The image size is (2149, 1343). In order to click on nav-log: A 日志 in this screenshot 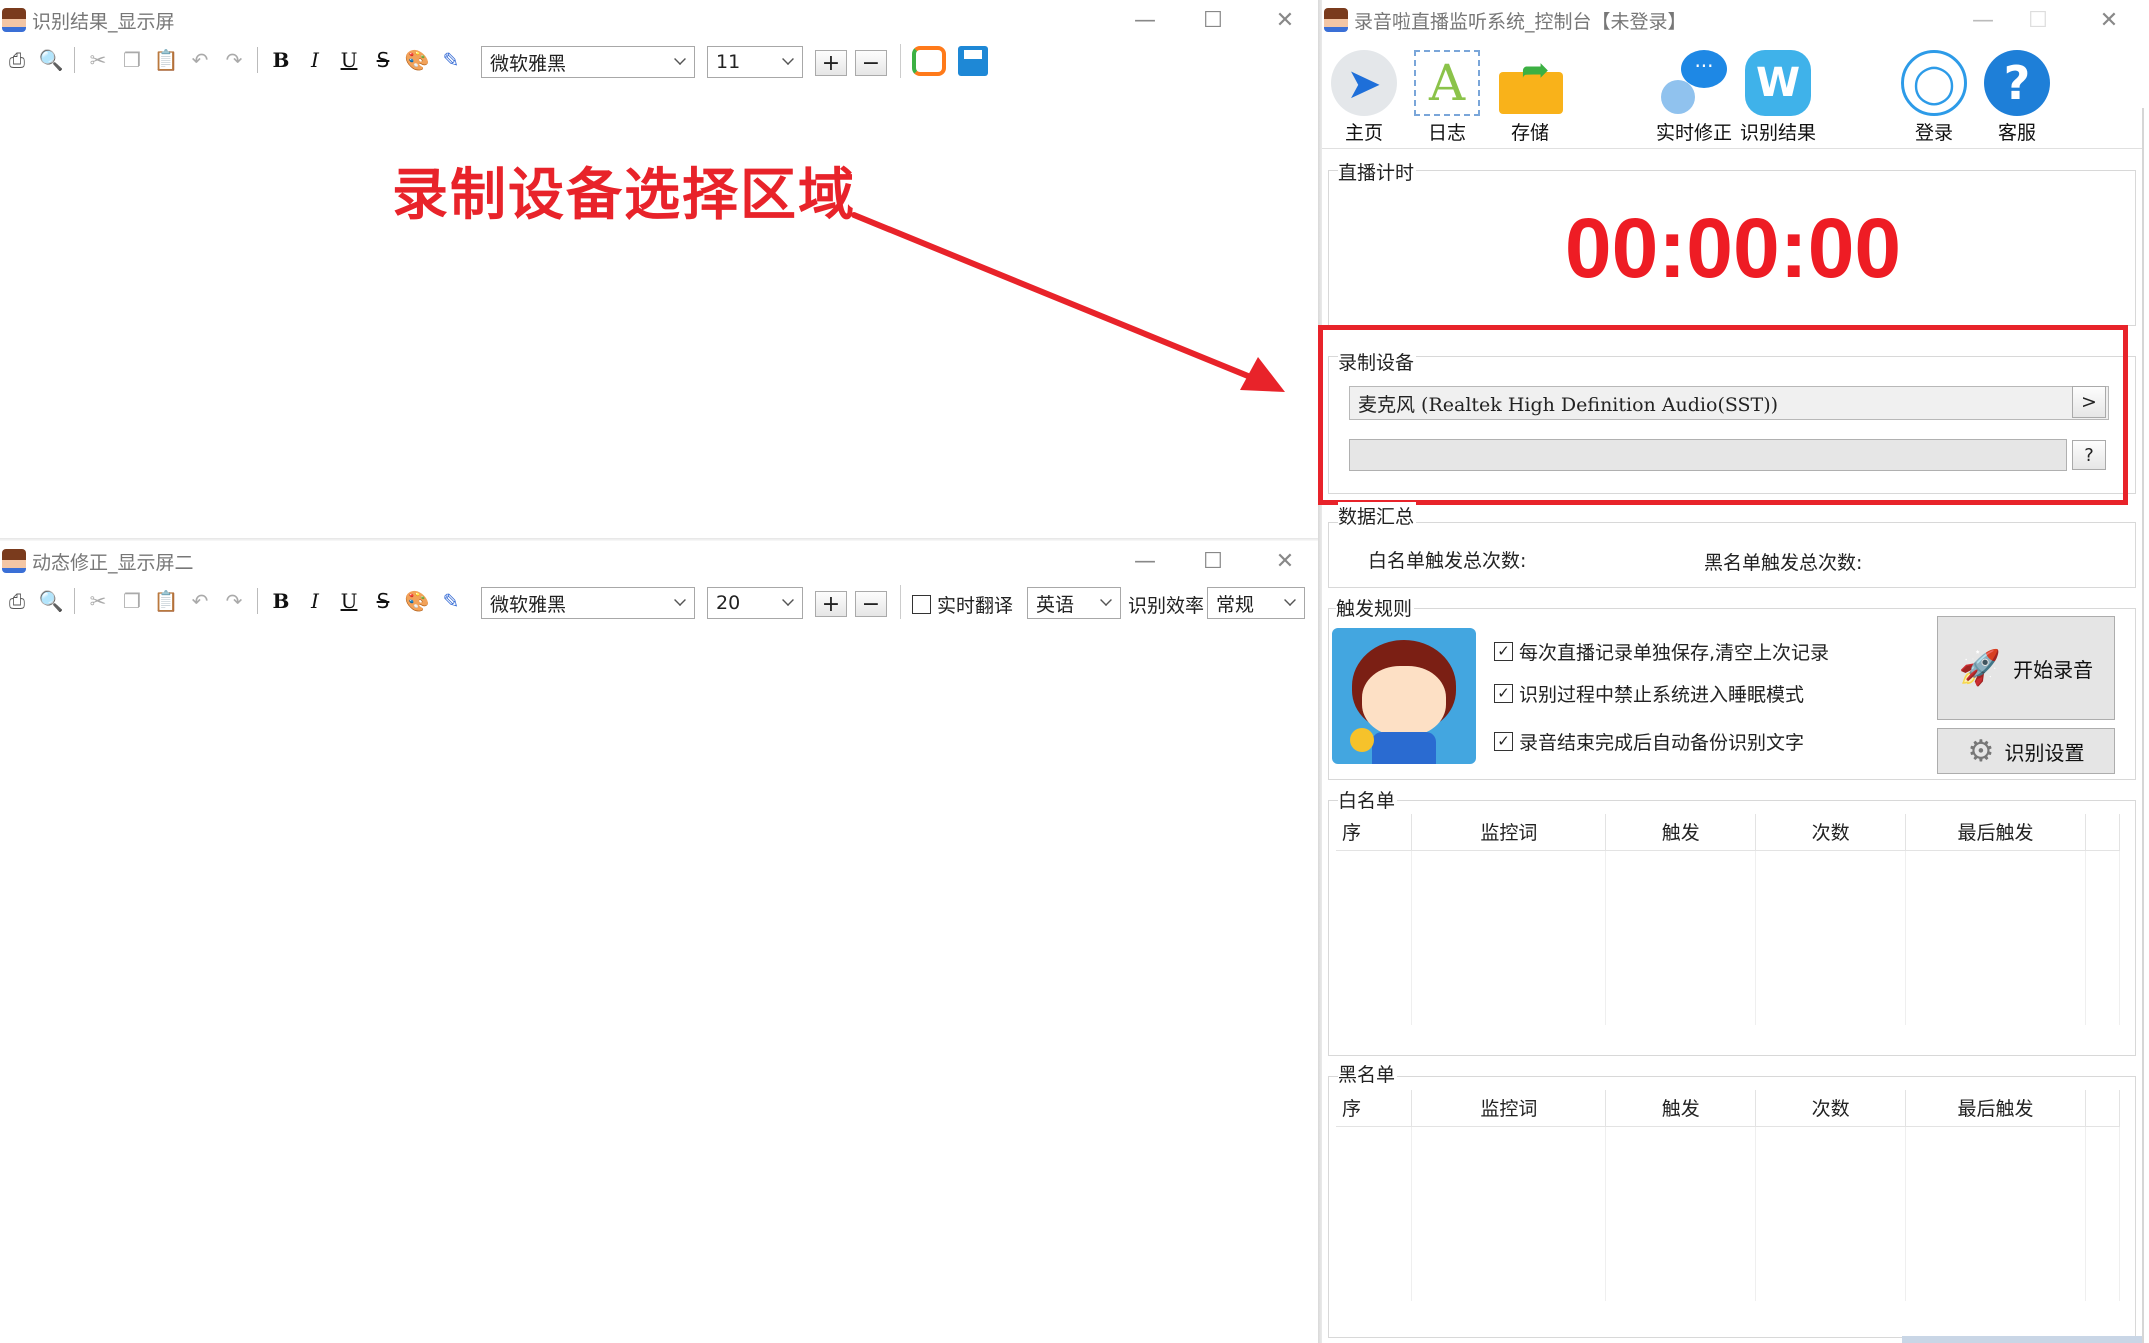, I will do `click(1447, 97)`.